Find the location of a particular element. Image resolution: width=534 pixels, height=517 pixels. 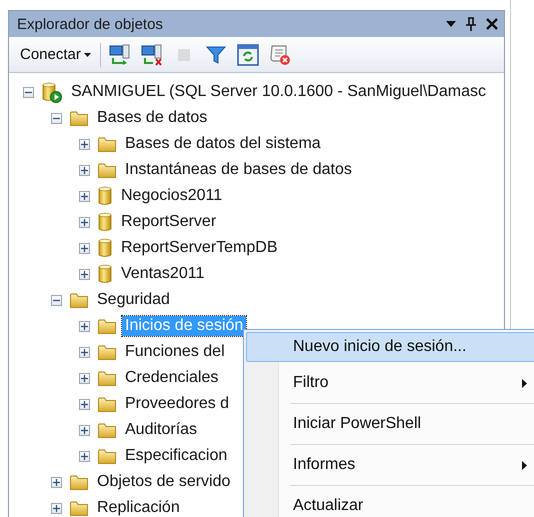

tree-item: ReportServer is located at coordinates (169, 222).